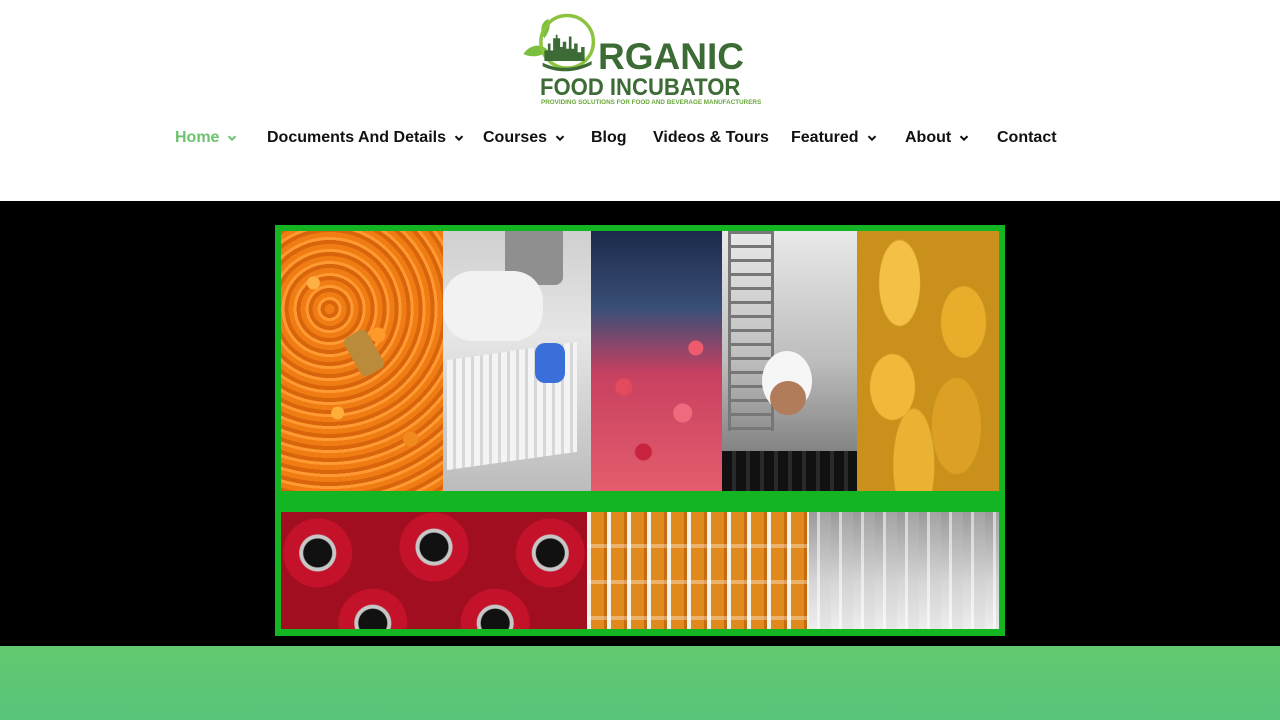  I want to click on nav-item-featured: Featured, so click(834, 138).